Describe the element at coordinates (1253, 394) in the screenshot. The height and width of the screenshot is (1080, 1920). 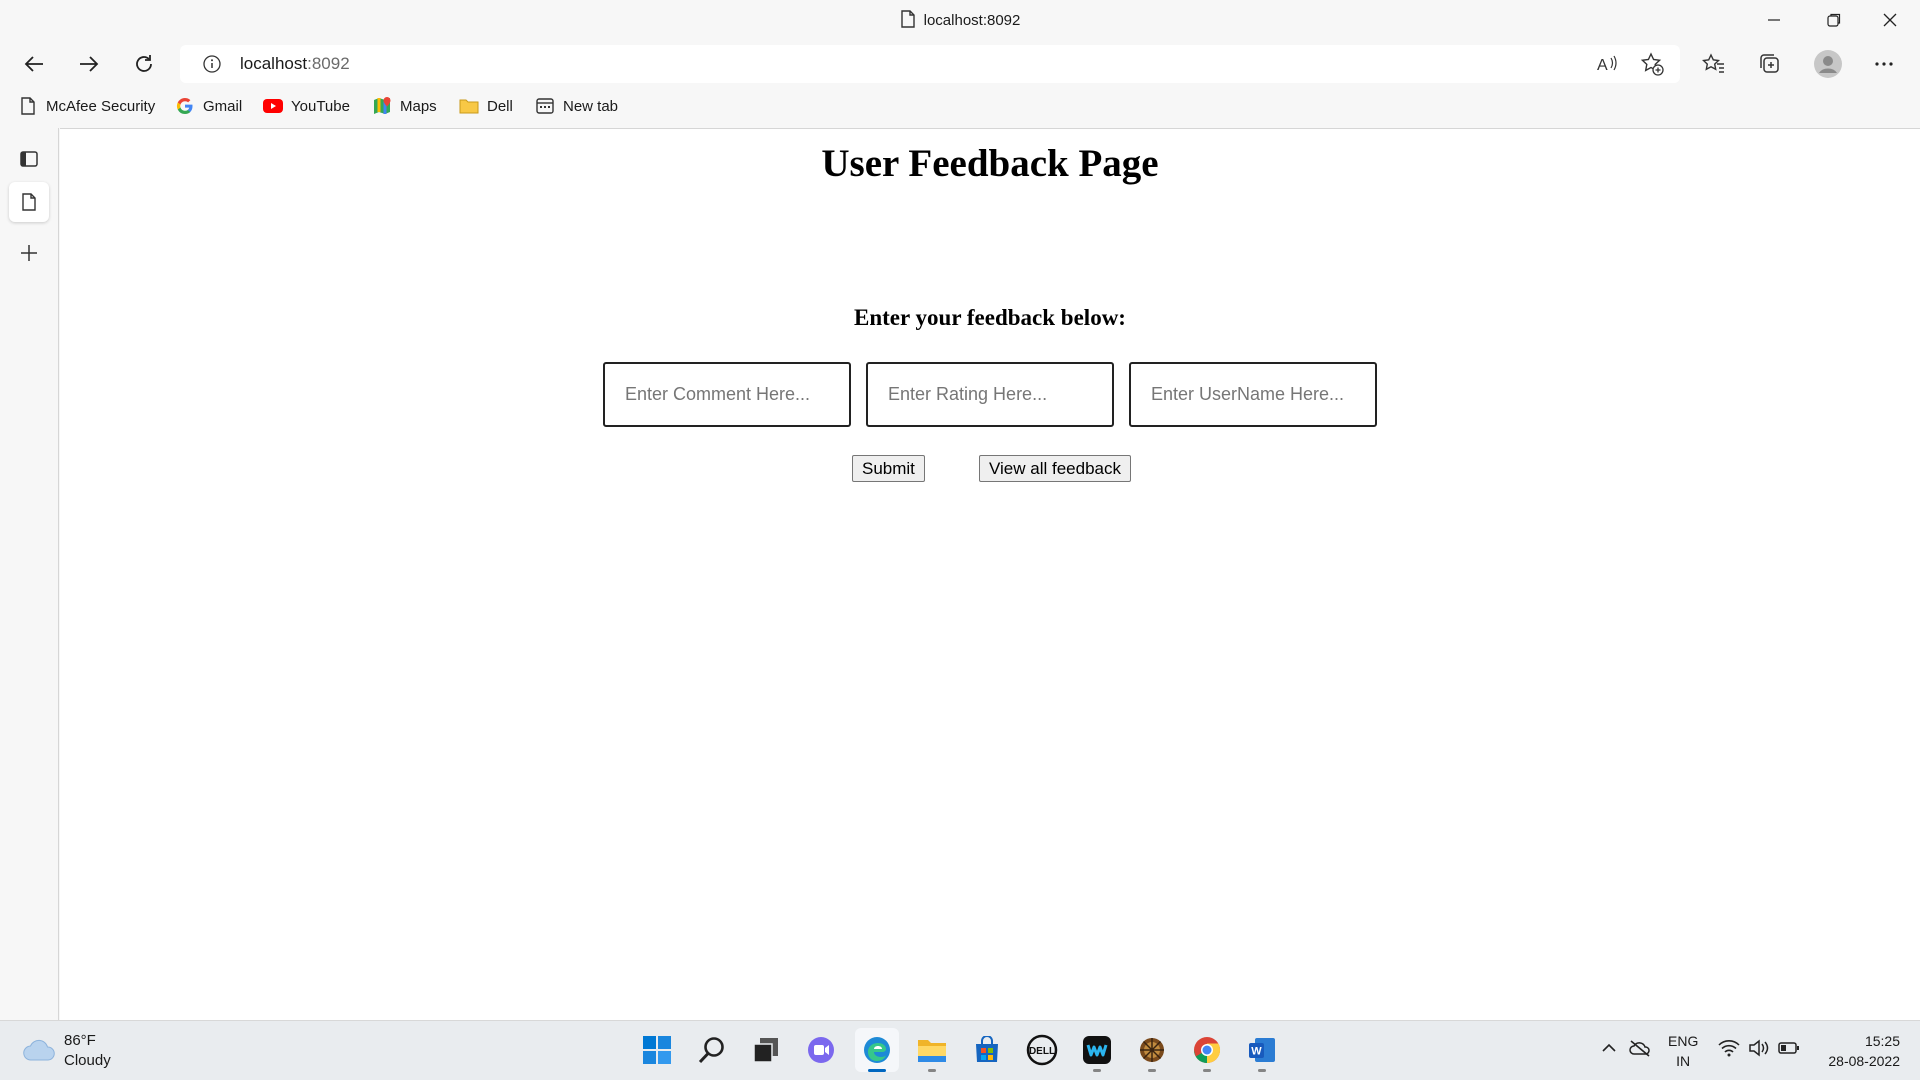
I see `username-input` at that location.